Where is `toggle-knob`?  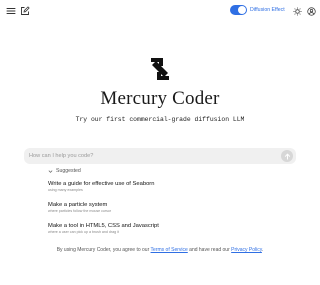 toggle-knob is located at coordinates (242, 10).